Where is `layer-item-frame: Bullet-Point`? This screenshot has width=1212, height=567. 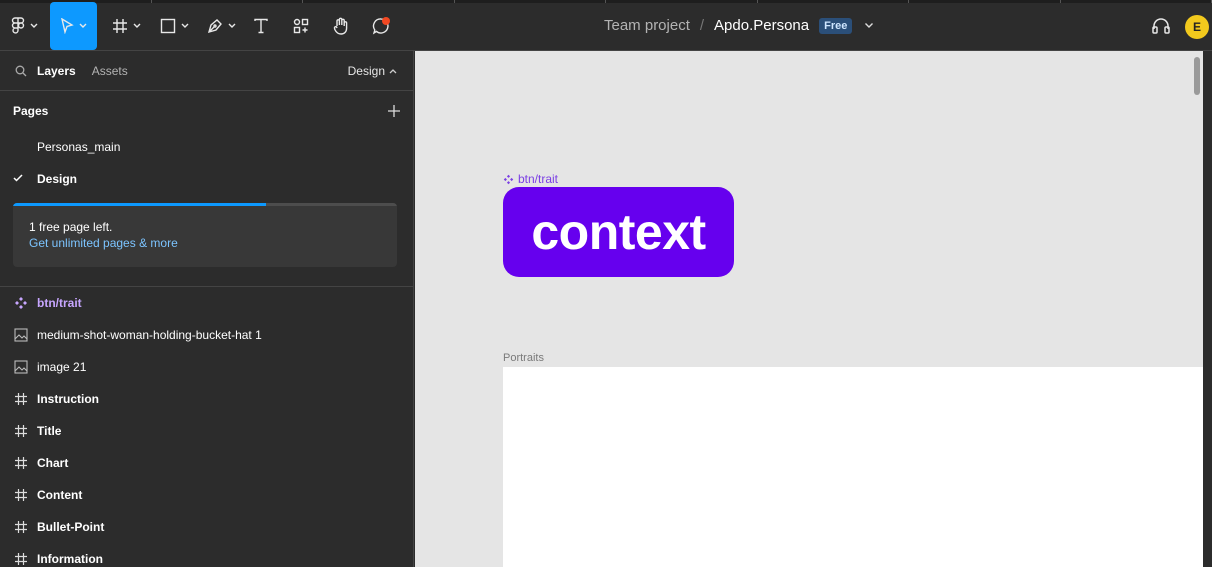 layer-item-frame: Bullet-Point is located at coordinates (206, 527).